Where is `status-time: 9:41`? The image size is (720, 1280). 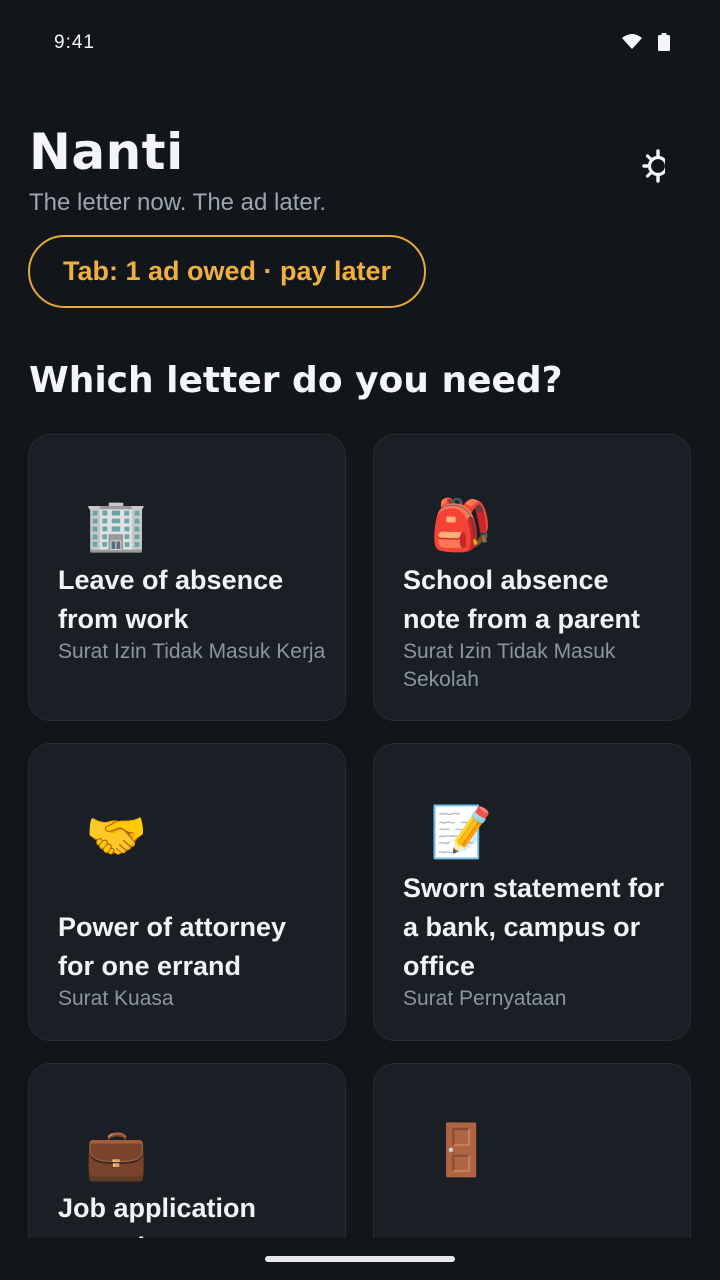
status-time: 9:41 is located at coordinates (74, 42).